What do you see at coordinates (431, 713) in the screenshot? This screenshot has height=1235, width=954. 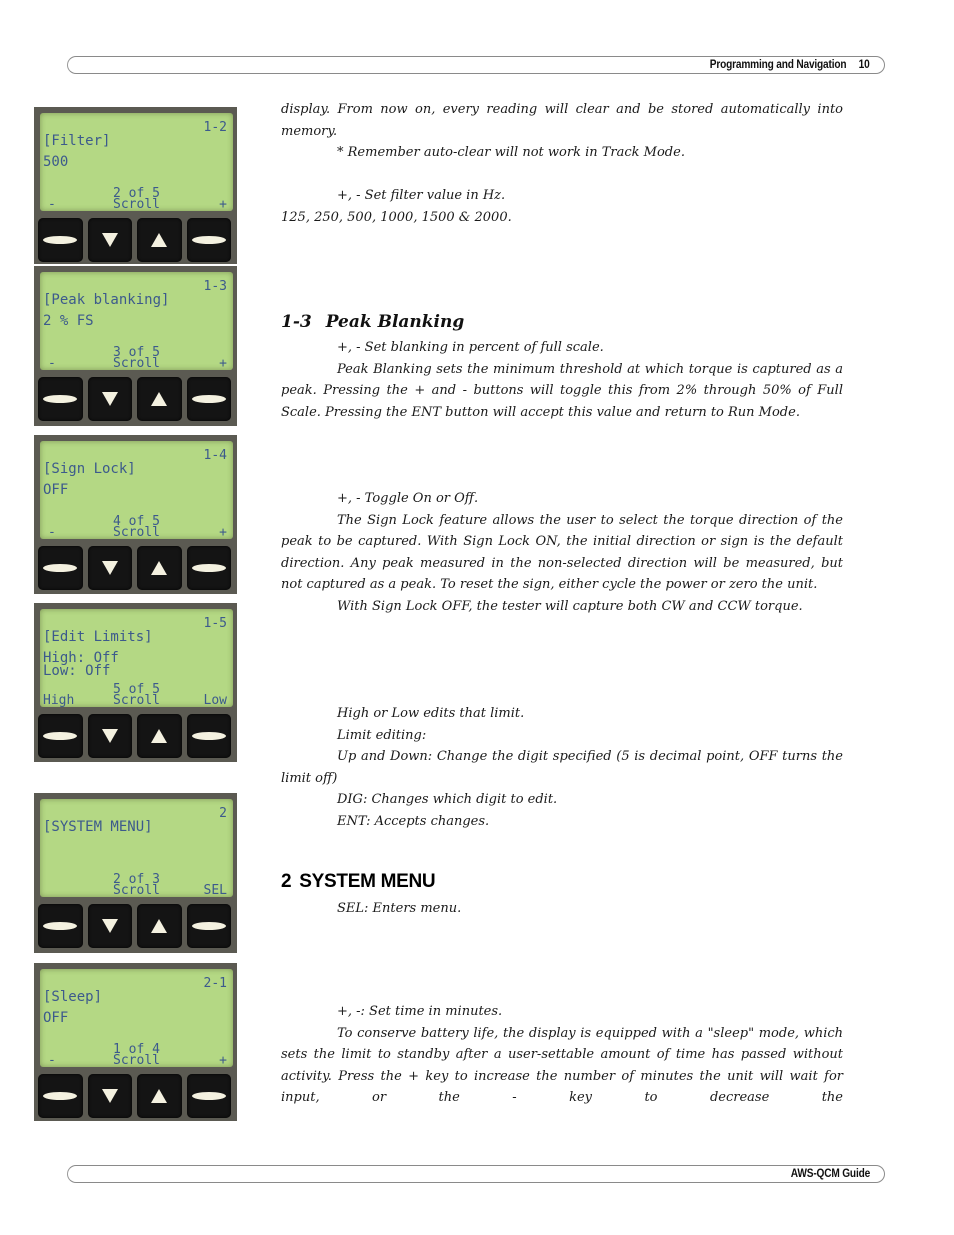 I see `limits-line: High or Low edits that limit.` at bounding box center [431, 713].